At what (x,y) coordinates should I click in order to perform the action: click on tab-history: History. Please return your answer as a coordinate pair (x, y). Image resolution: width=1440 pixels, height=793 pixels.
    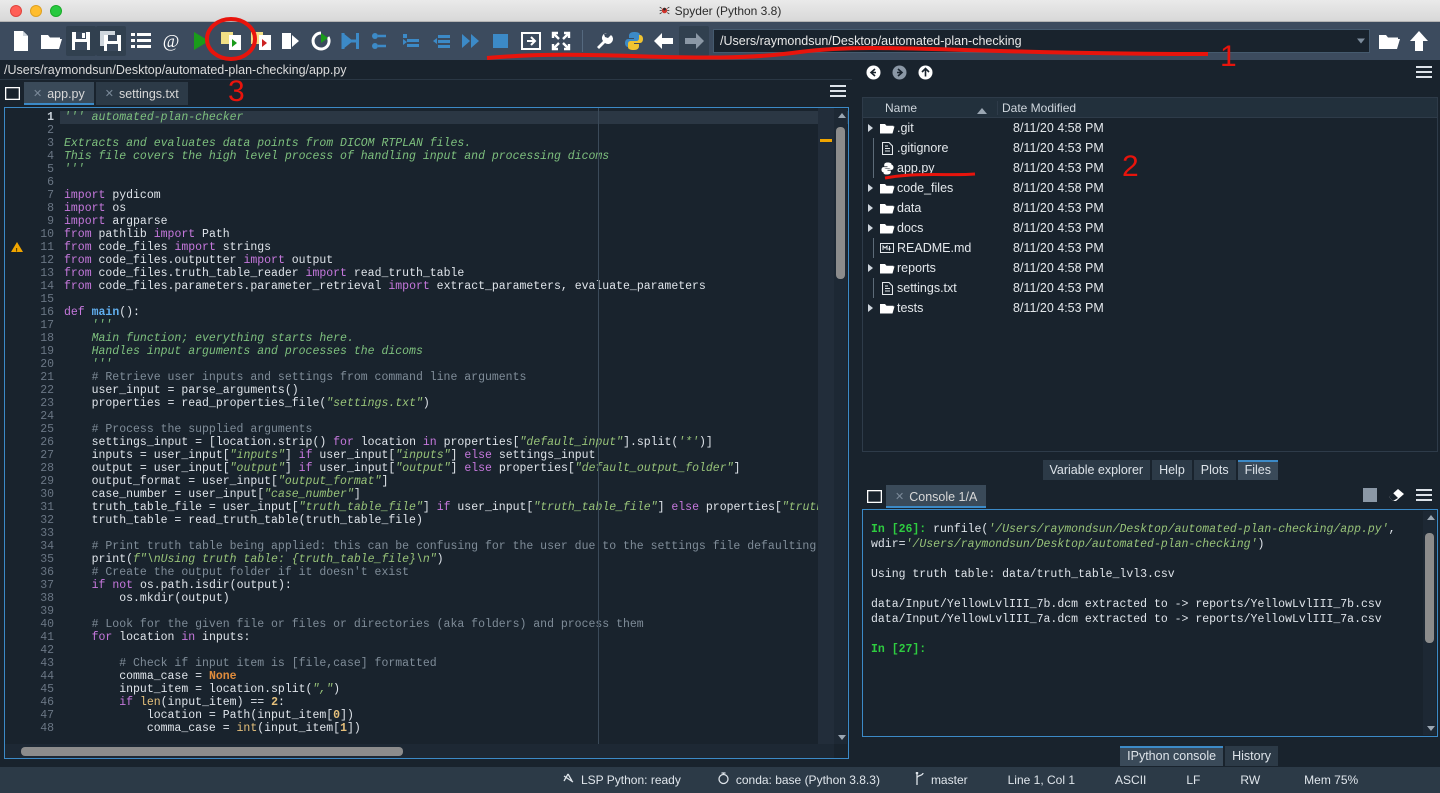
    Looking at the image, I should click on (1251, 756).